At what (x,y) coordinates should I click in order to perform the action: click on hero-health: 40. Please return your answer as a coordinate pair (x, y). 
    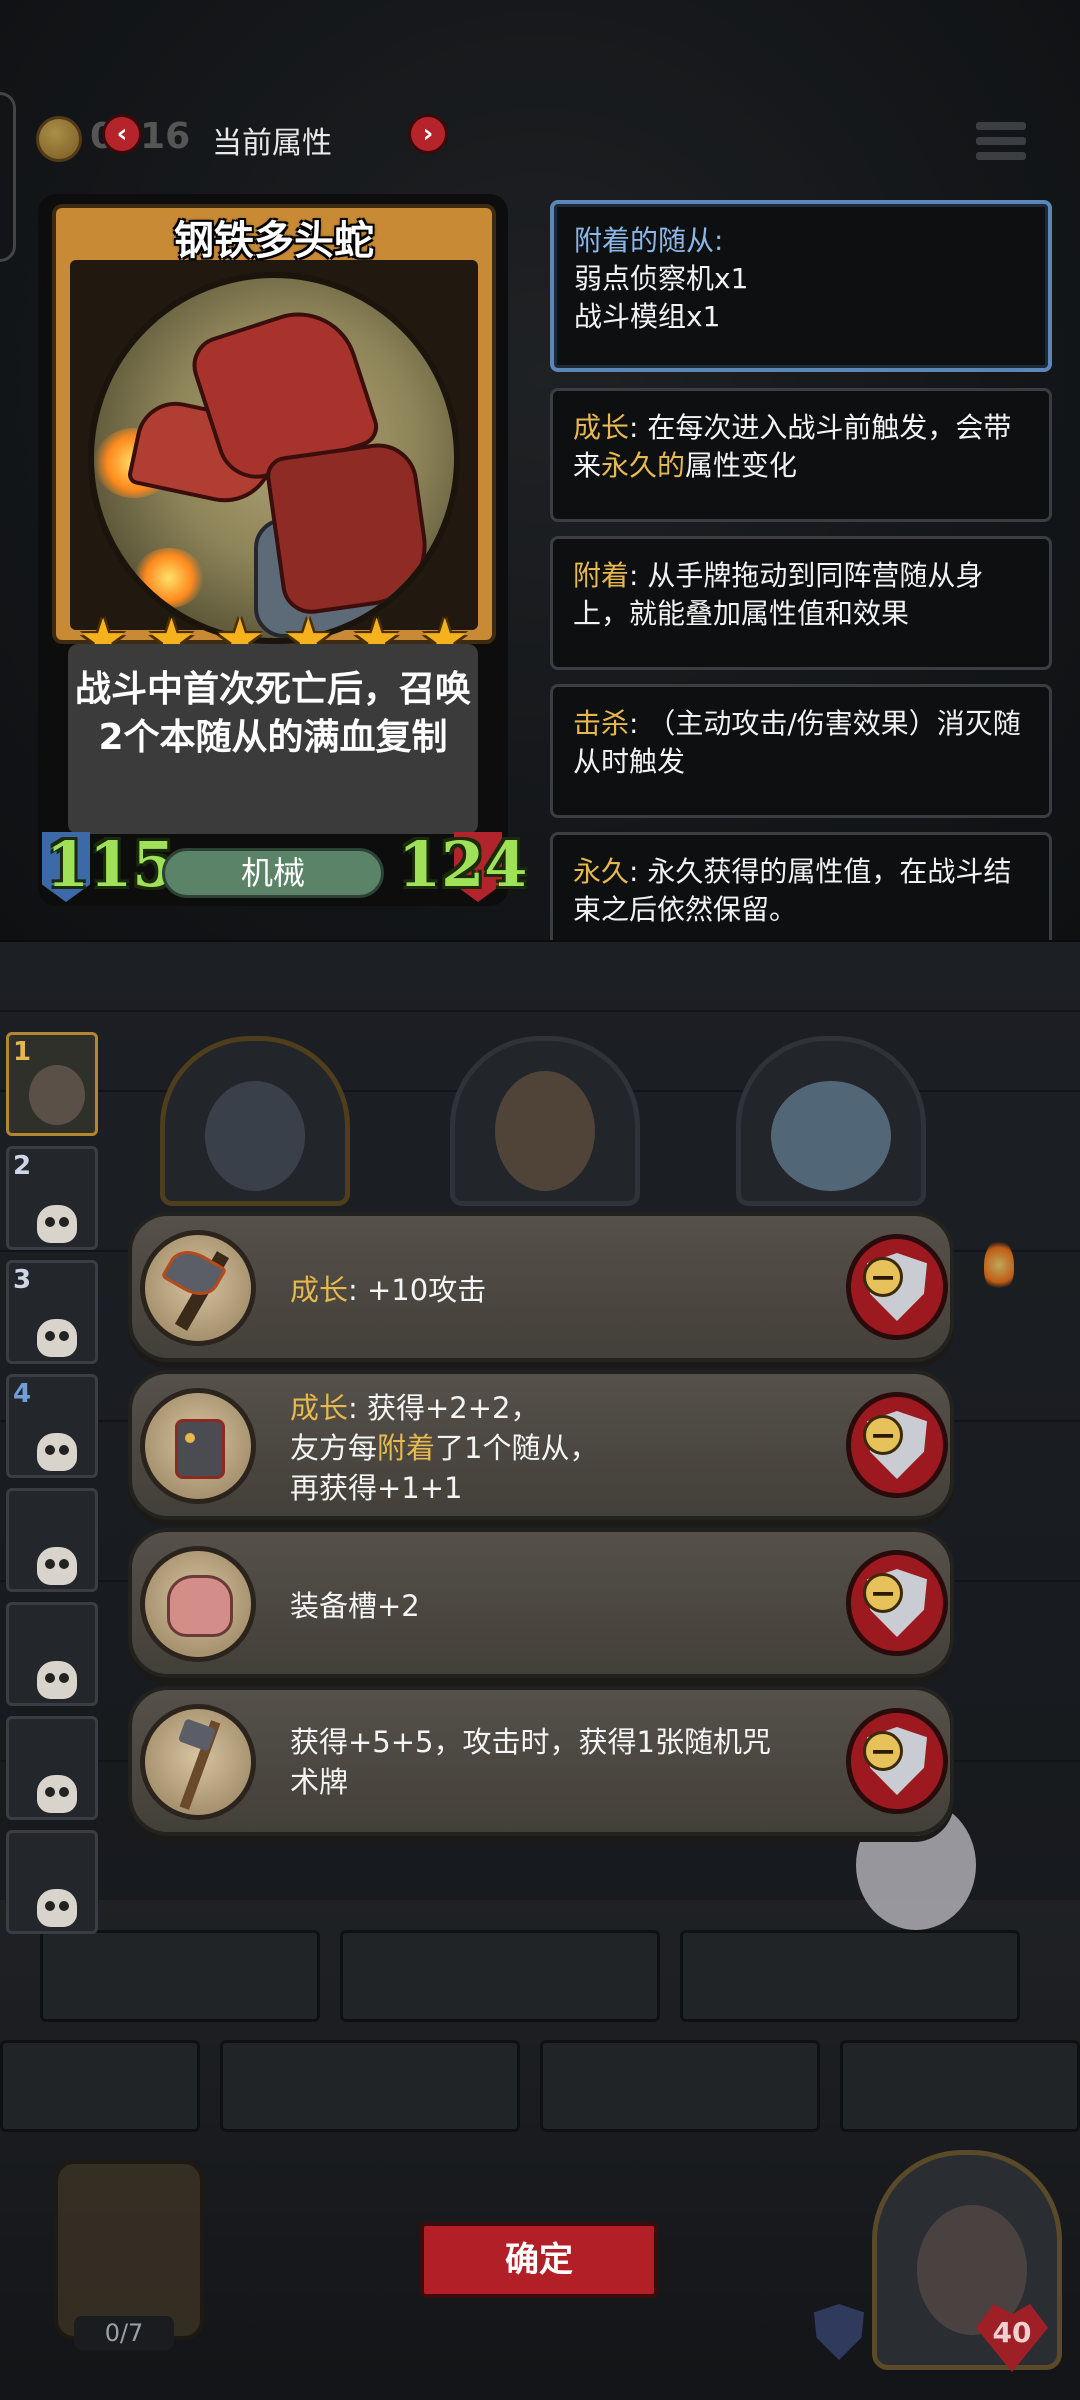
    Looking at the image, I should click on (1012, 2332).